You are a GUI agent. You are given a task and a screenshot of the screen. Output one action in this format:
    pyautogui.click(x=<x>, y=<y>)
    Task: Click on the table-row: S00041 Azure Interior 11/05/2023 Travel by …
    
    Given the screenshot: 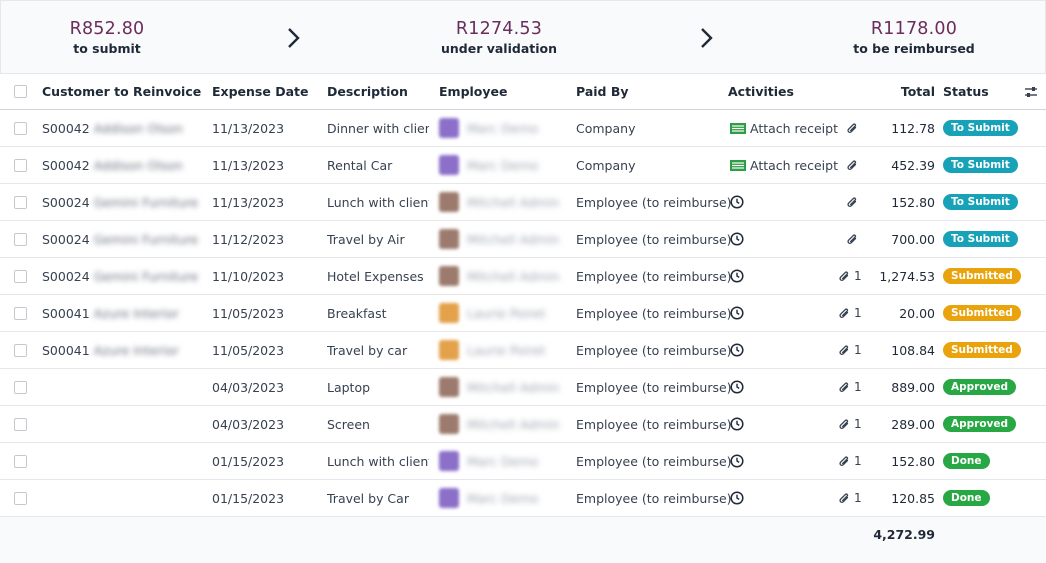 What is the action you would take?
    pyautogui.click(x=523, y=350)
    